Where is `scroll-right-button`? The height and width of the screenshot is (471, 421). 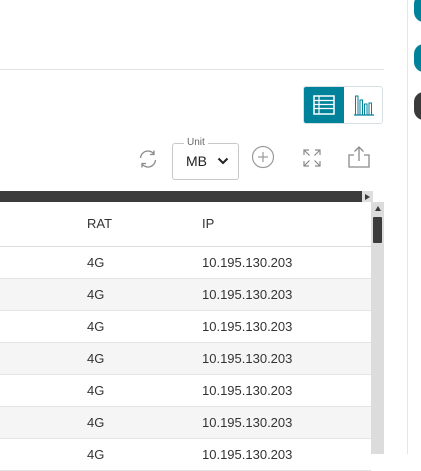
scroll-right-button is located at coordinates (367, 196).